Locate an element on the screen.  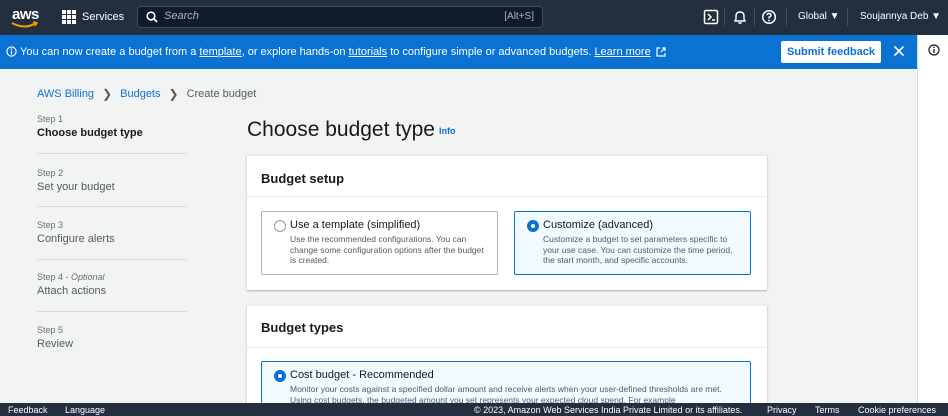
page-title: Choose budget type Info is located at coordinates (351, 130).